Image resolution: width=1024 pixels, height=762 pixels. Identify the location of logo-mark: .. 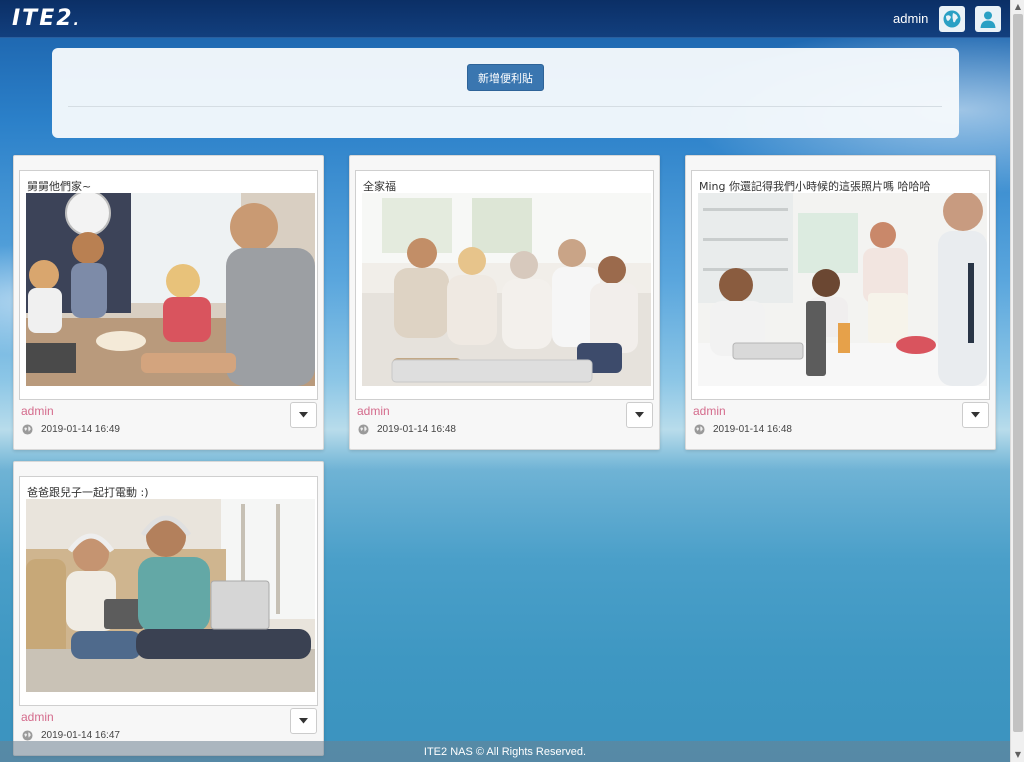
(77, 21).